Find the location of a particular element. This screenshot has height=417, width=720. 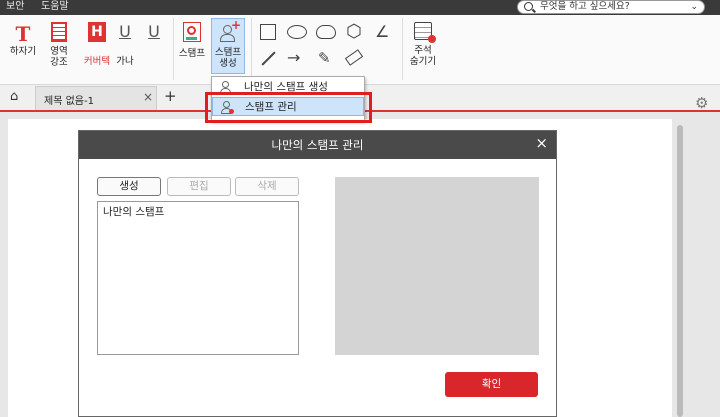

menu-security: 보안 is located at coordinates (15, 7).